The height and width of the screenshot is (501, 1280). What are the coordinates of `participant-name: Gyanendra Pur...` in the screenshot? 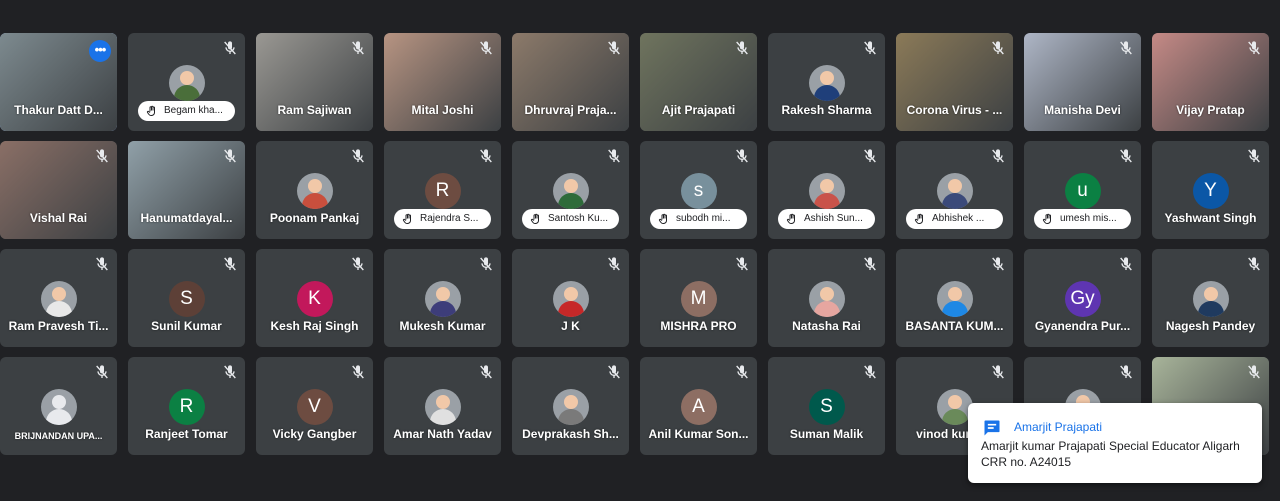 It's located at (1082, 326).